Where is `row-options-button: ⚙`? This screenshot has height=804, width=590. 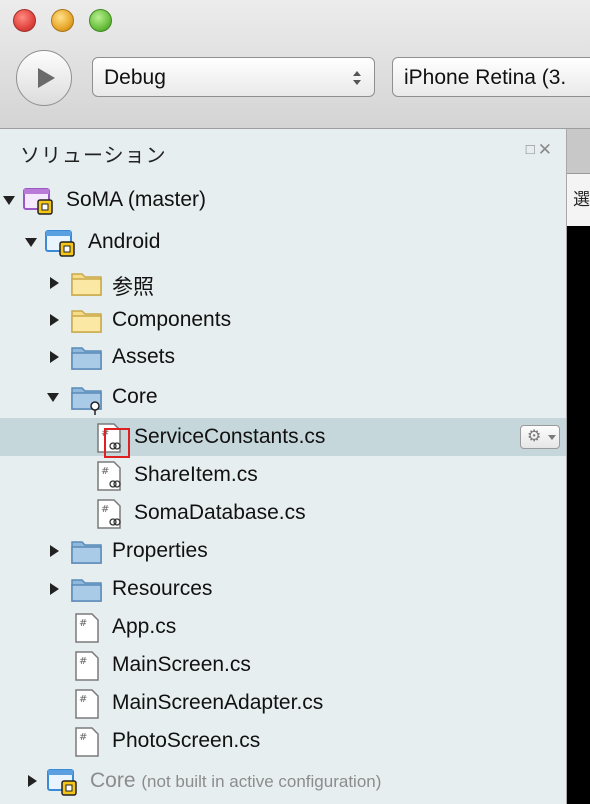 row-options-button: ⚙ is located at coordinates (540, 437).